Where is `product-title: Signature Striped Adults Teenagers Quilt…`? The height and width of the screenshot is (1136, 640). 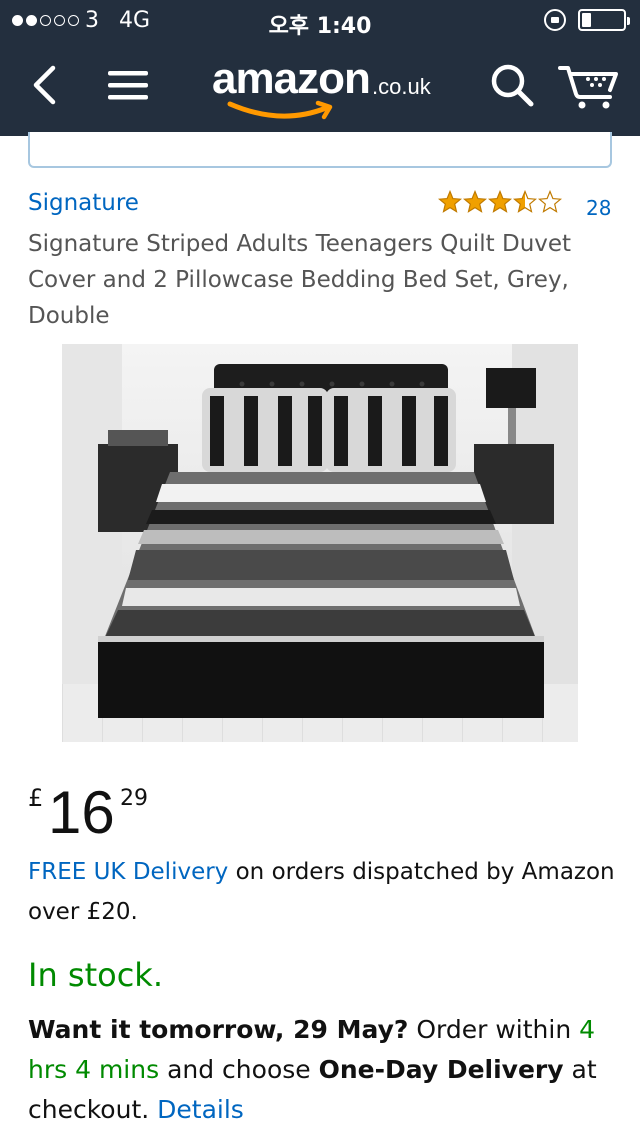
product-title: Signature Striped Adults Teenagers Quilt… is located at coordinates (300, 280).